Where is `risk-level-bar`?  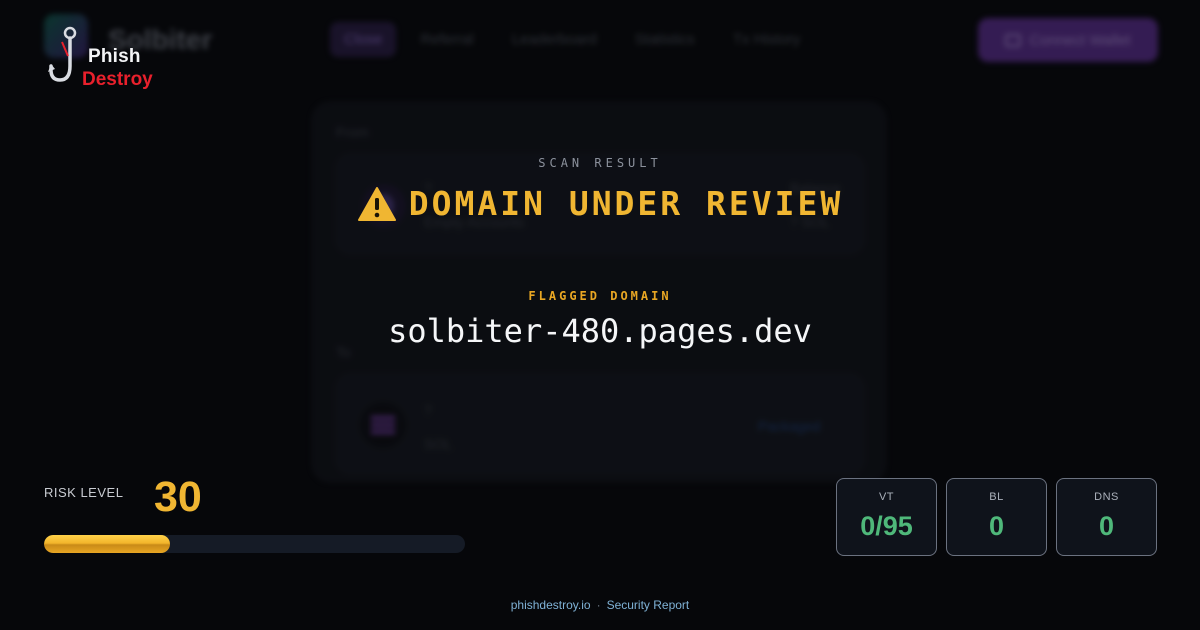
risk-level-bar is located at coordinates (254, 544).